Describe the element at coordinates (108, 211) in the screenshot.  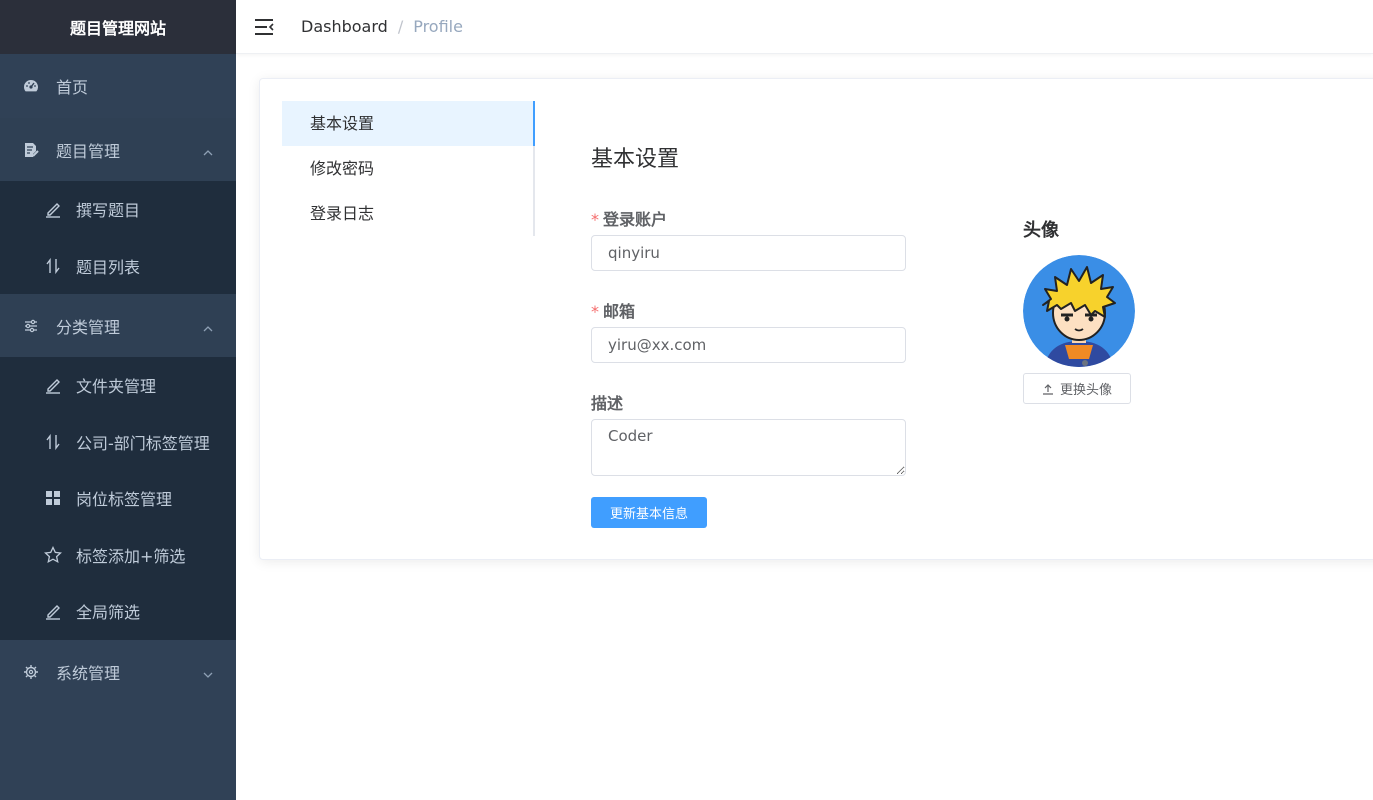
I see `sidebar-item-label: 撰写题目` at that location.